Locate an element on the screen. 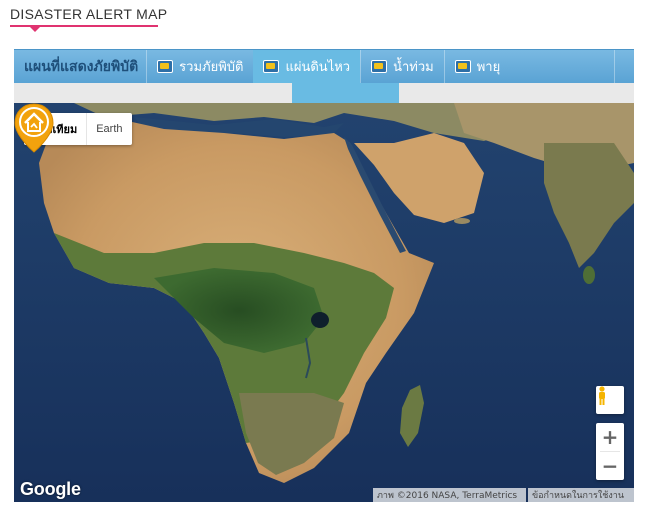 The height and width of the screenshot is (518, 650). google-logo: Google is located at coordinates (50, 489).